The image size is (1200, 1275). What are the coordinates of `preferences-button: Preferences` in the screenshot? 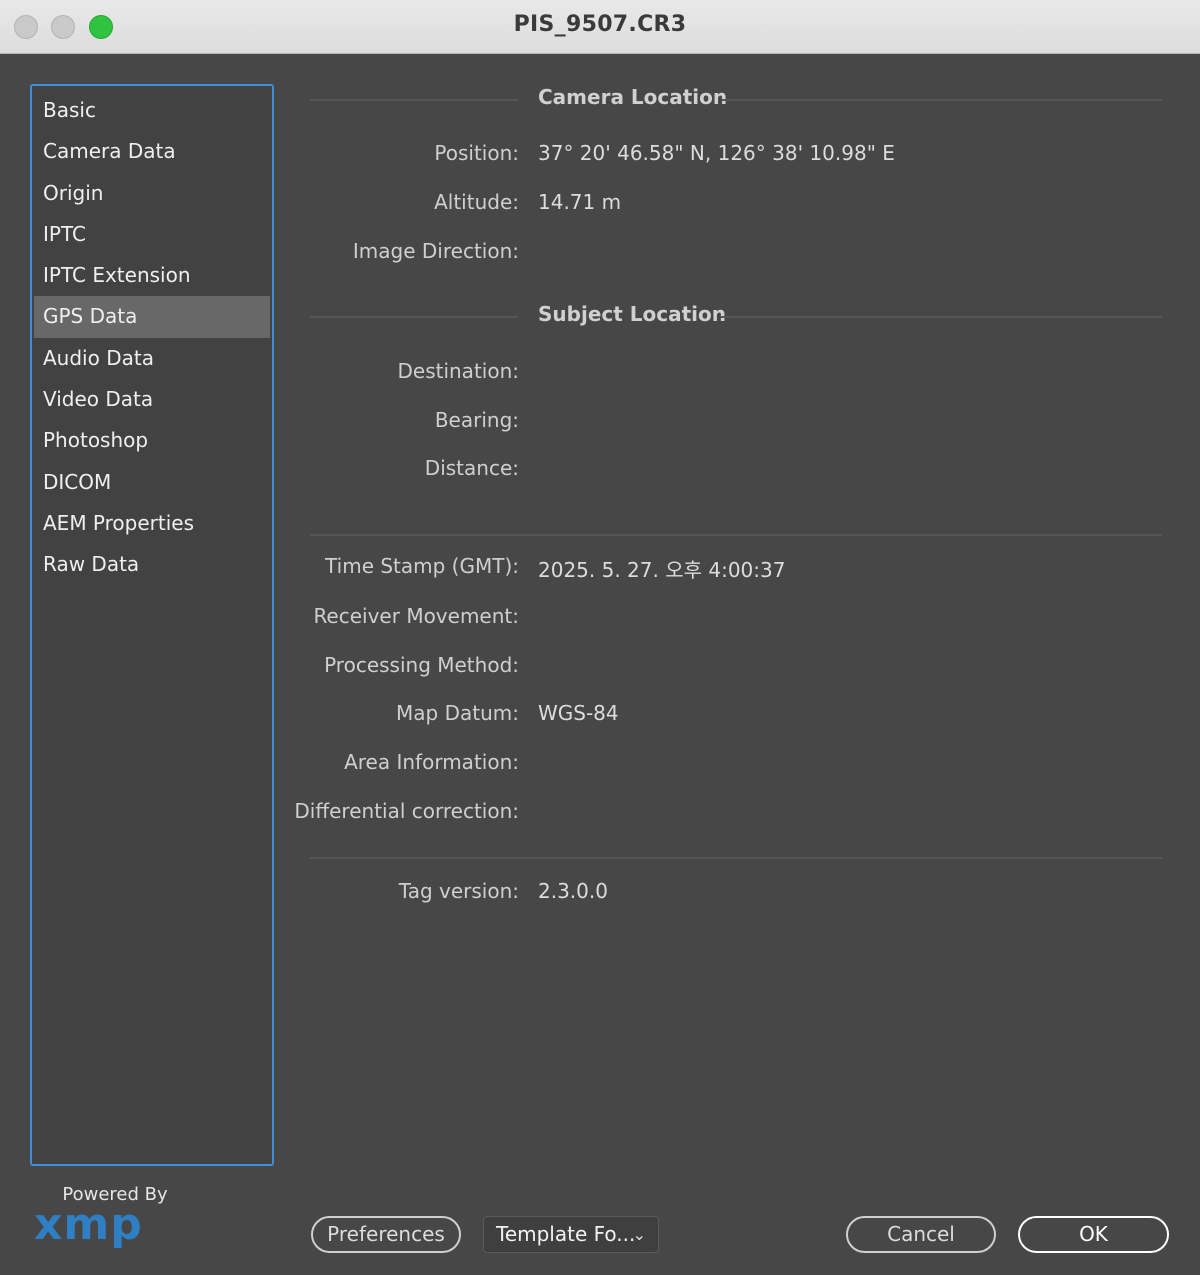 It's located at (386, 1234).